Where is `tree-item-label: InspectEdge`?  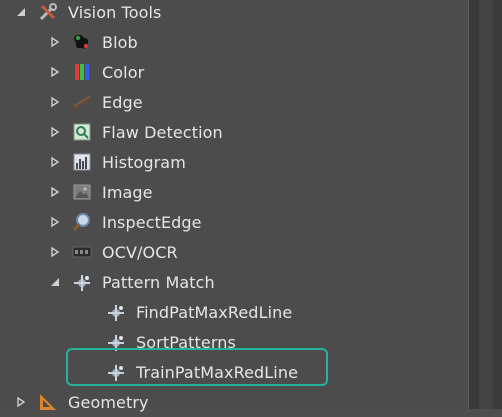
tree-item-label: InspectEdge is located at coordinates (152, 222).